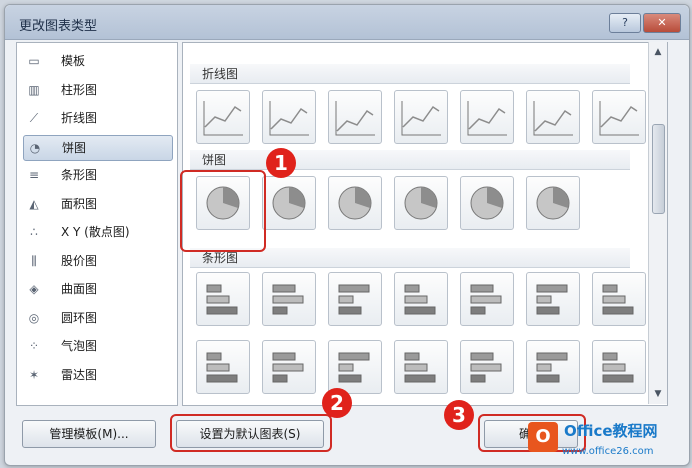 This screenshot has width=692, height=468. I want to click on gallery-scrollbar: ▲ ▼, so click(657, 223).